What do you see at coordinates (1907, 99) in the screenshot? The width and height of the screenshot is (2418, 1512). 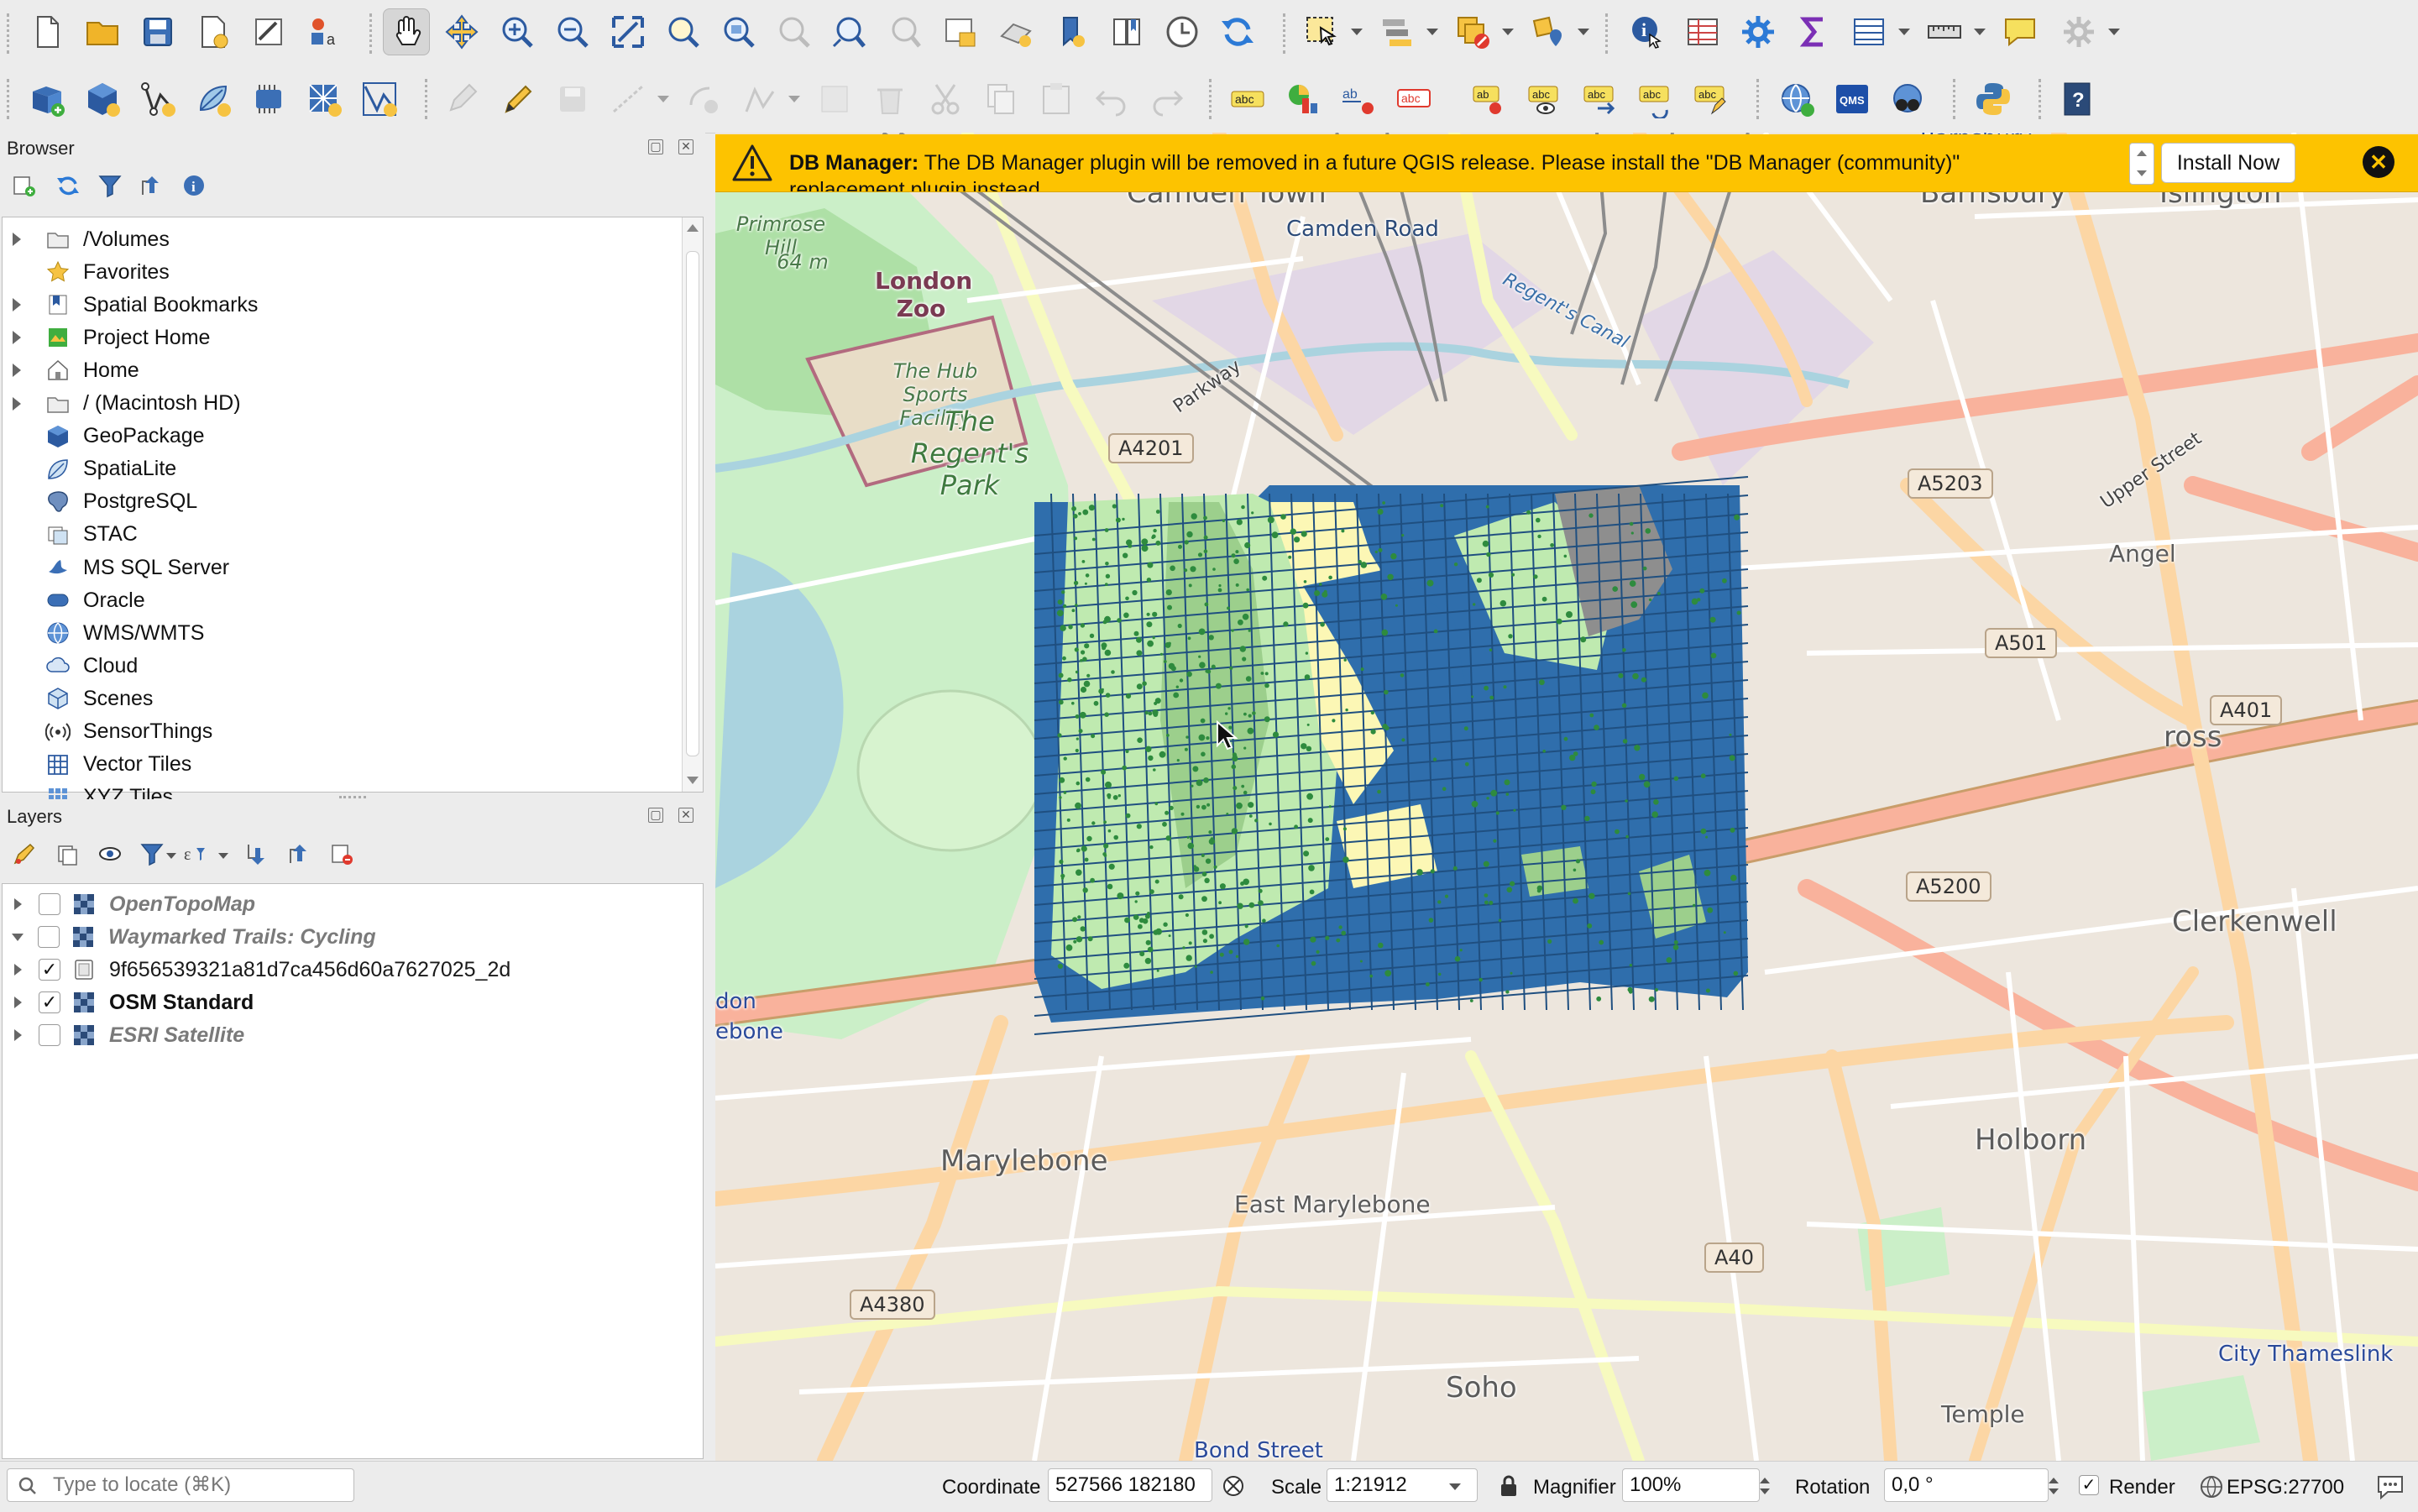 I see `metasearch-icon` at bounding box center [1907, 99].